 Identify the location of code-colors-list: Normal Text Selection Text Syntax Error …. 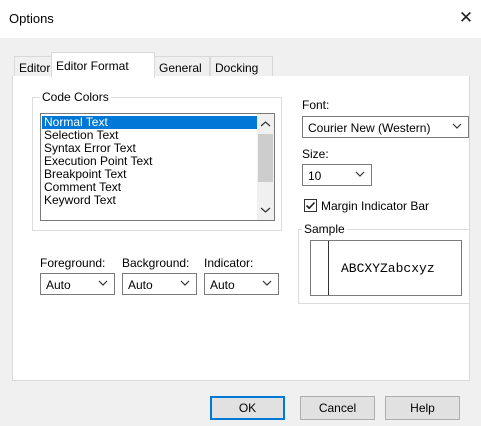
(157, 167).